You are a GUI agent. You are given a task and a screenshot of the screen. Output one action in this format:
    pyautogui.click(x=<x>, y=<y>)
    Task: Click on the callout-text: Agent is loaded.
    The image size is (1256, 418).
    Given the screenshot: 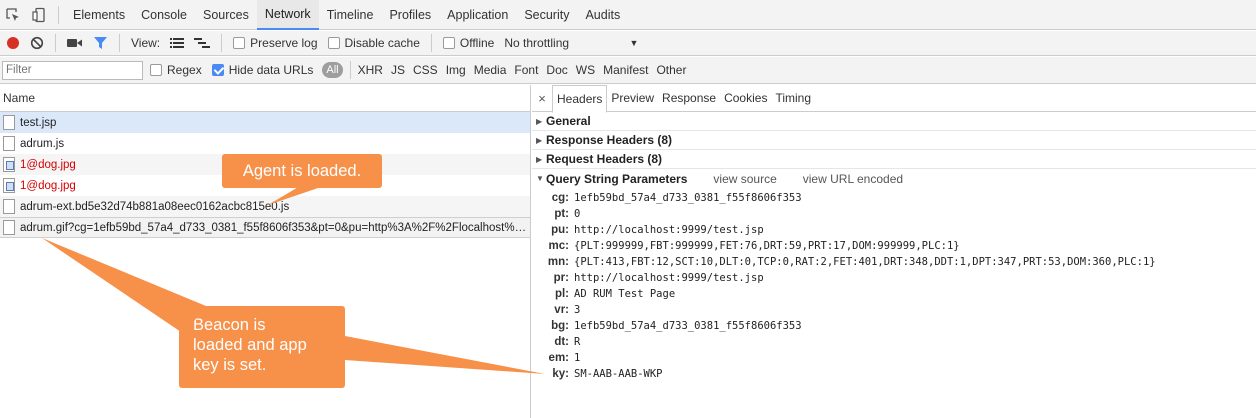 What is the action you would take?
    pyautogui.click(x=302, y=171)
    